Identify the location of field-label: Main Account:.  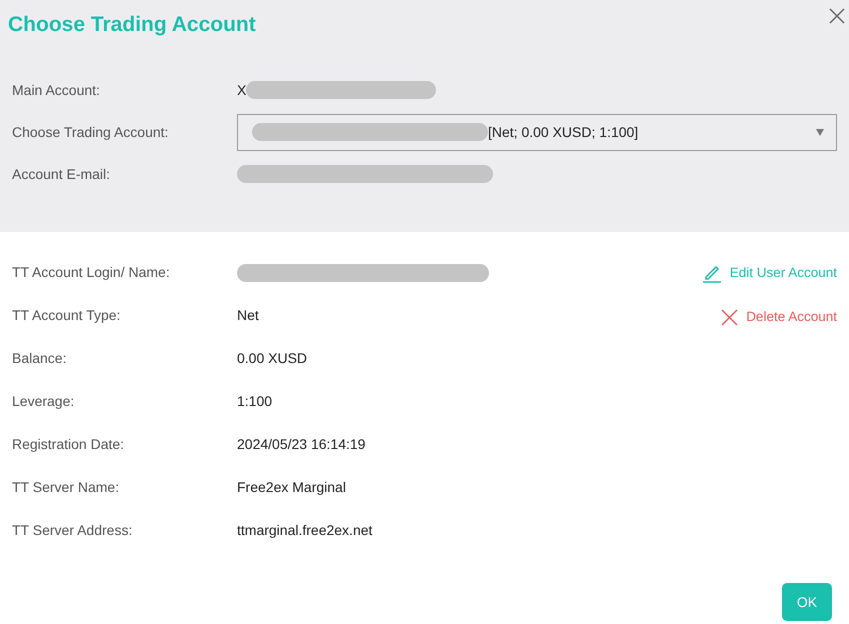
(56, 90).